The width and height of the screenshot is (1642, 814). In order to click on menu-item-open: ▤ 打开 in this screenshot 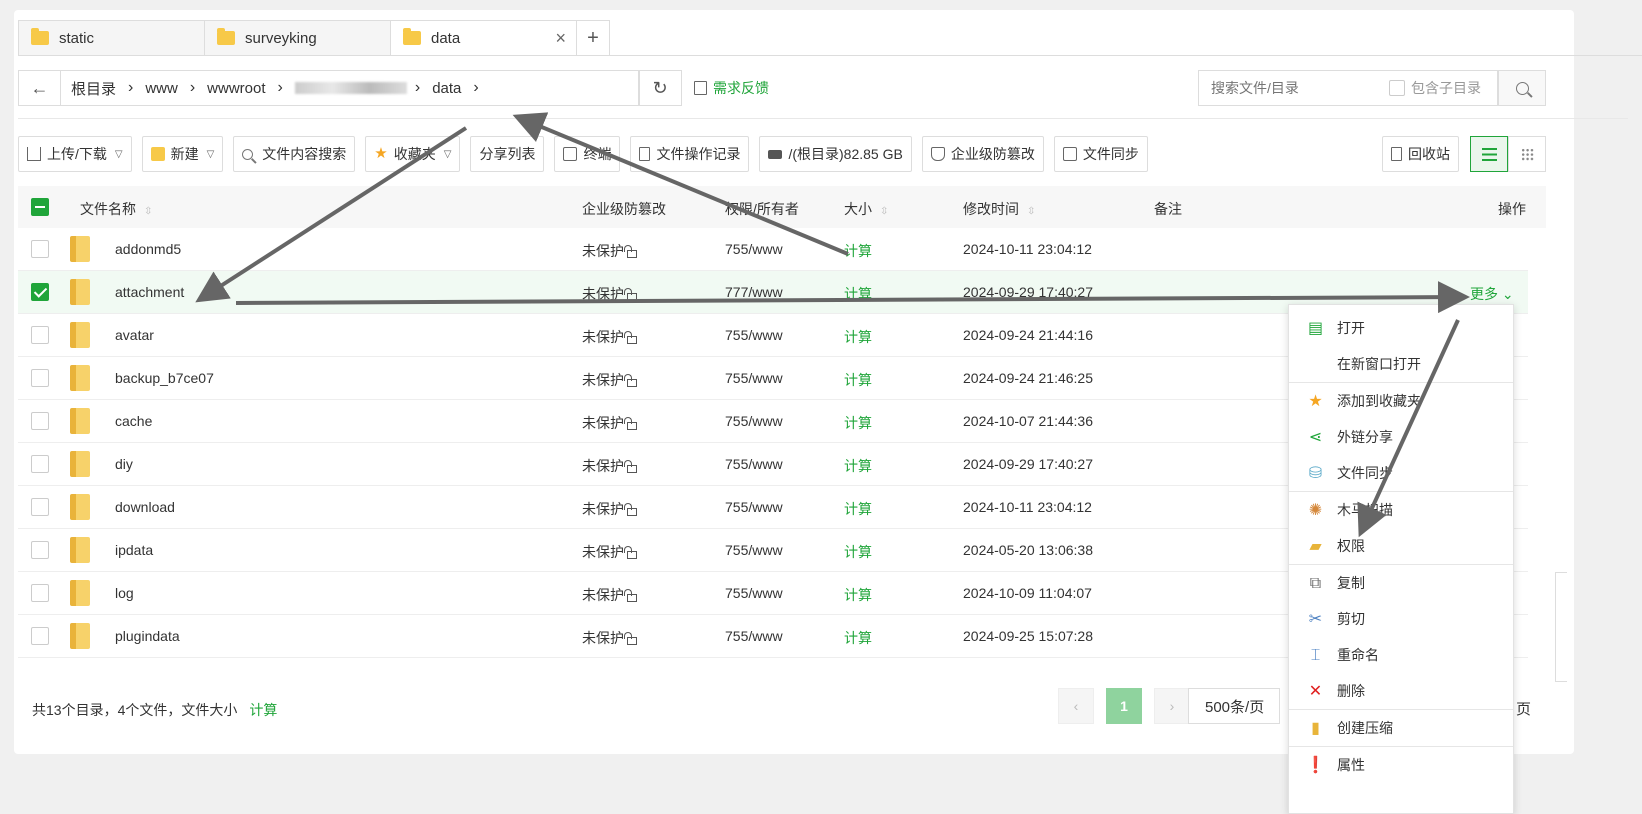, I will do `click(1401, 328)`.